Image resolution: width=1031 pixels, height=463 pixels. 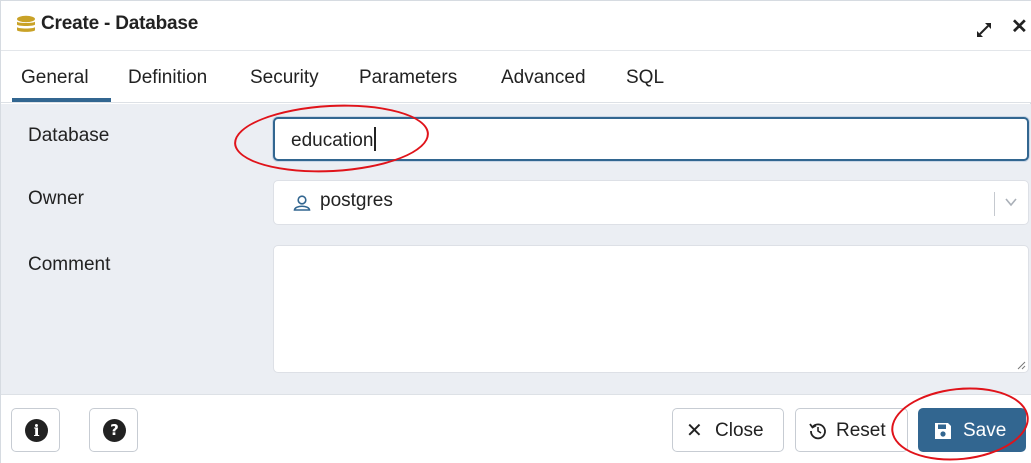 What do you see at coordinates (55, 78) in the screenshot?
I see `tab-general: General` at bounding box center [55, 78].